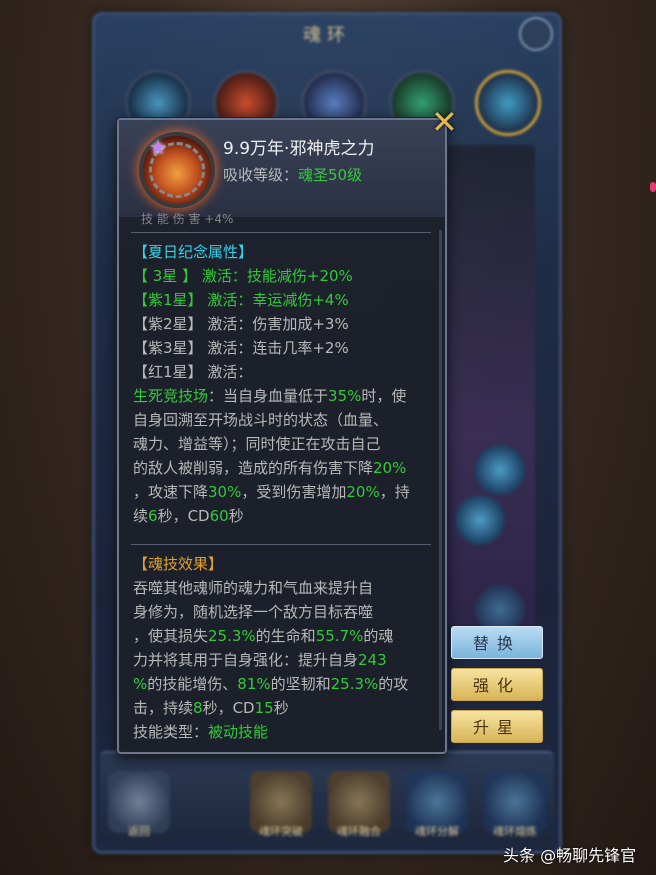 The width and height of the screenshot is (656, 875). Describe the element at coordinates (653, 187) in the screenshot. I see `notification-dot` at that location.